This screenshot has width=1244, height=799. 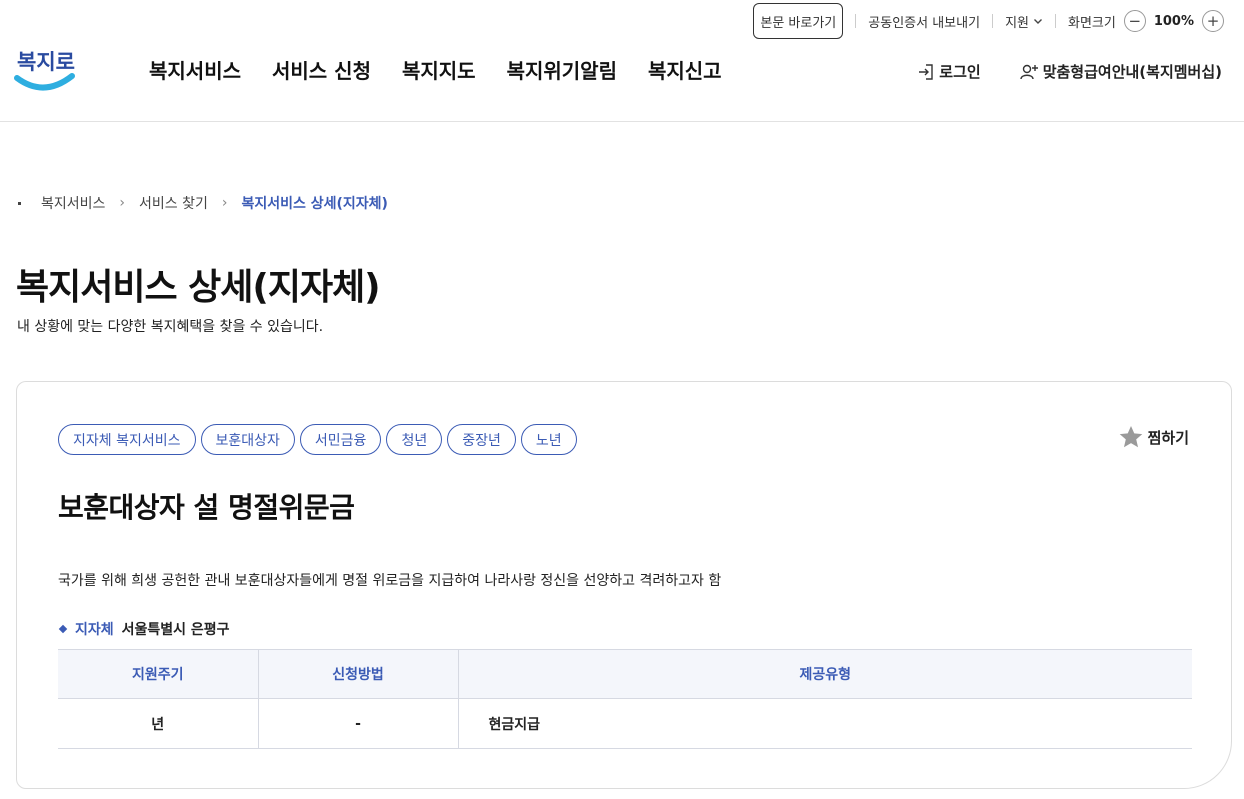 I want to click on zoom-out-button: −, so click(x=1134, y=21).